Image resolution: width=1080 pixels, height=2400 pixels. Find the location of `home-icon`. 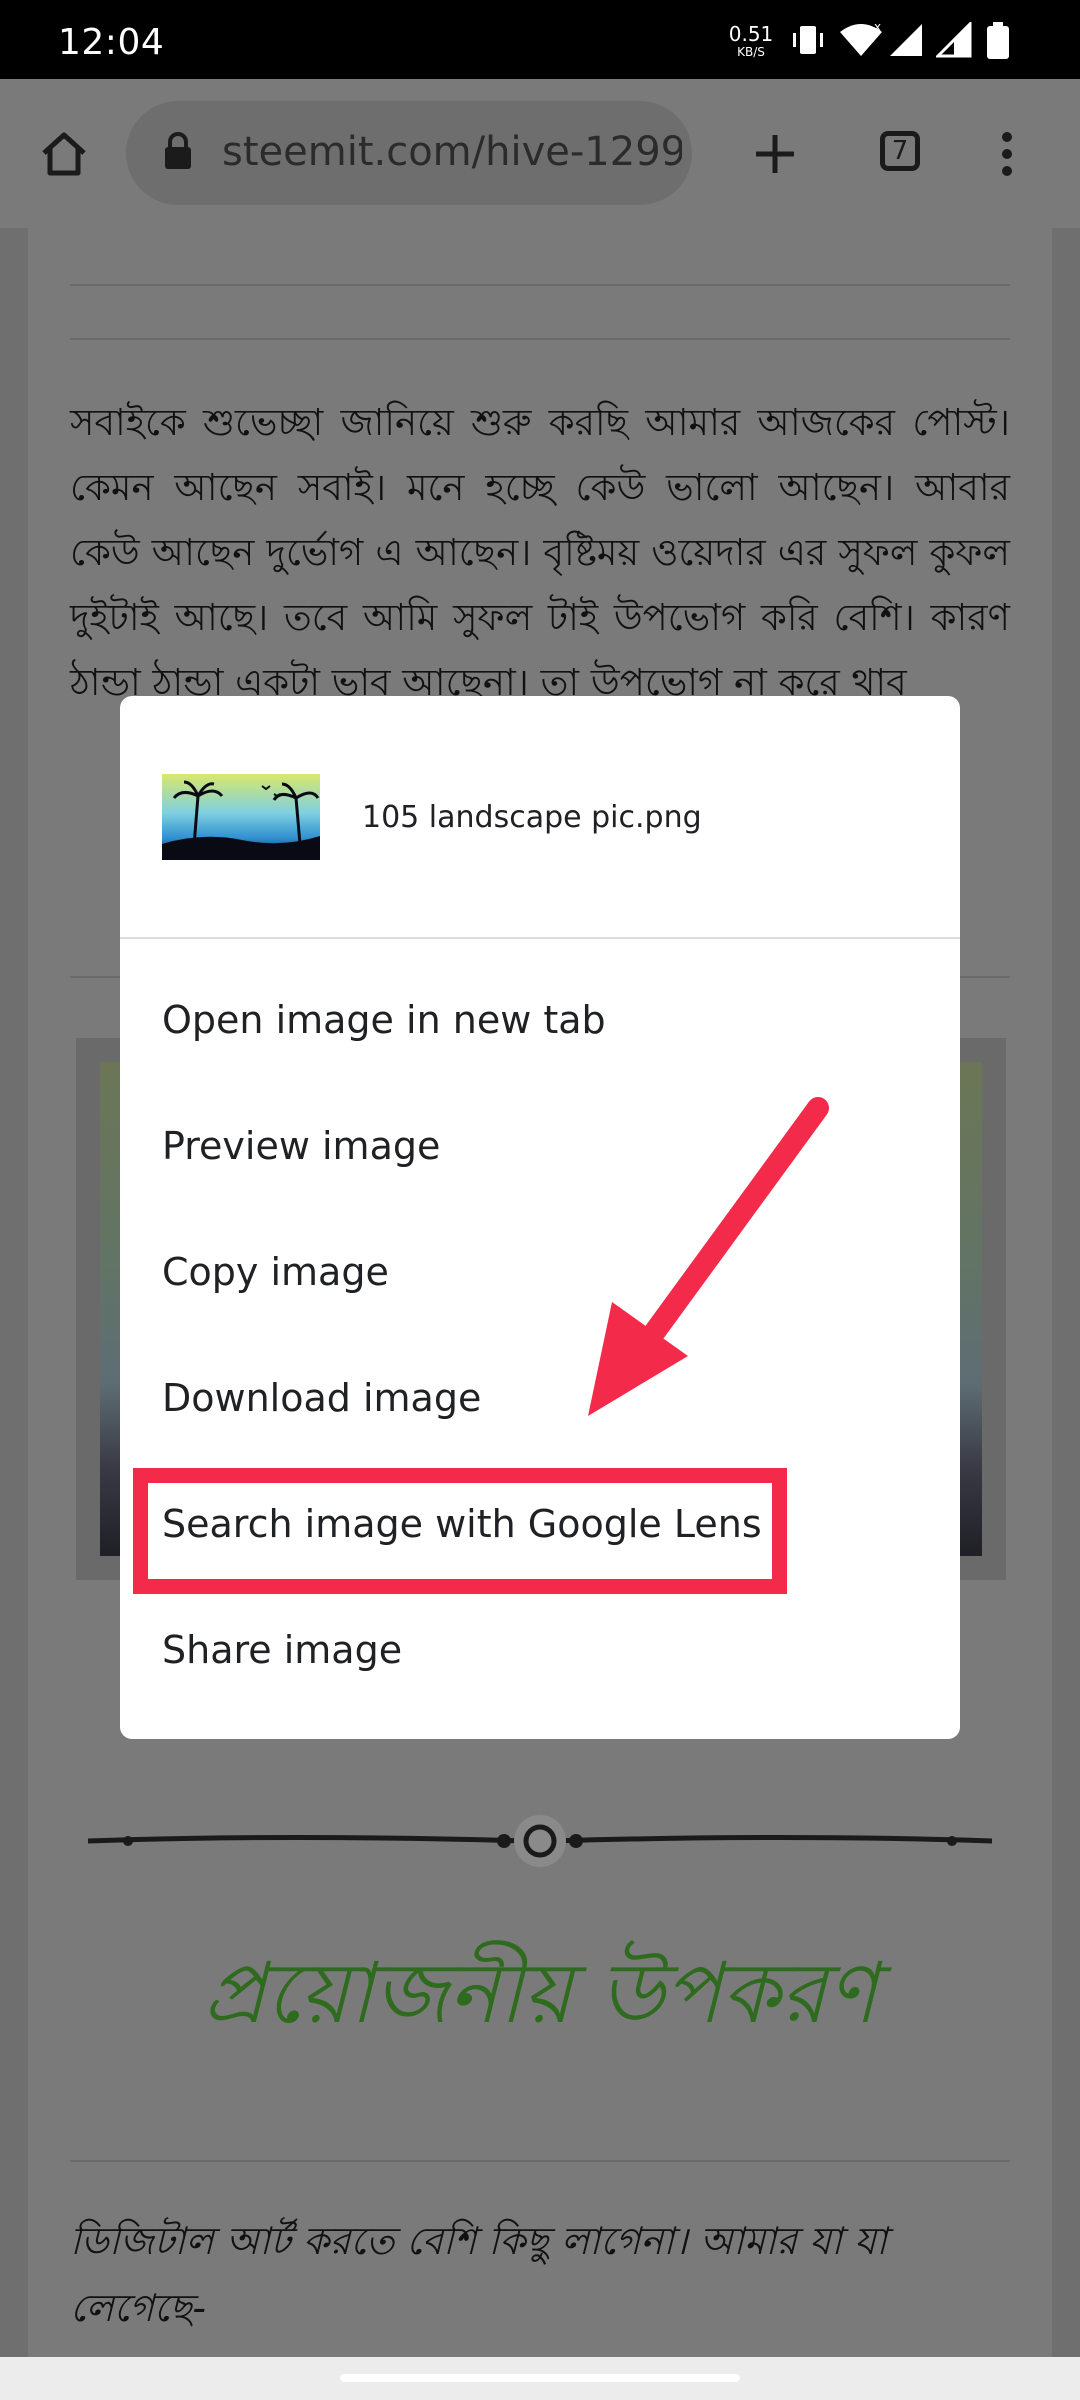

home-icon is located at coordinates (64, 154).